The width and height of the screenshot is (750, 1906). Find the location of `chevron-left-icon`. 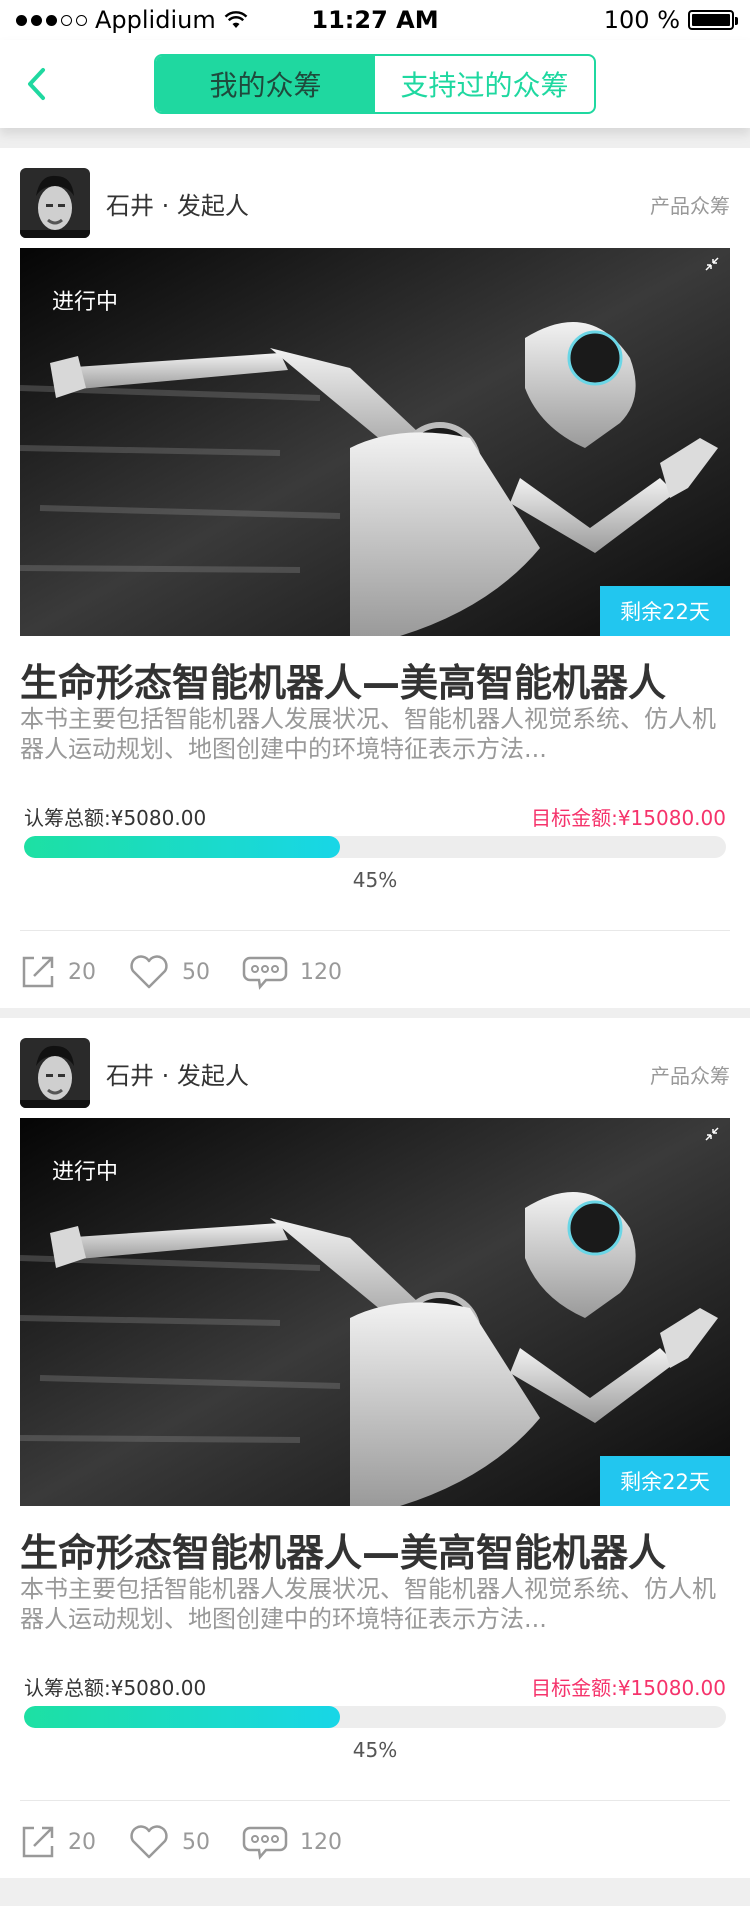

chevron-left-icon is located at coordinates (36, 84).